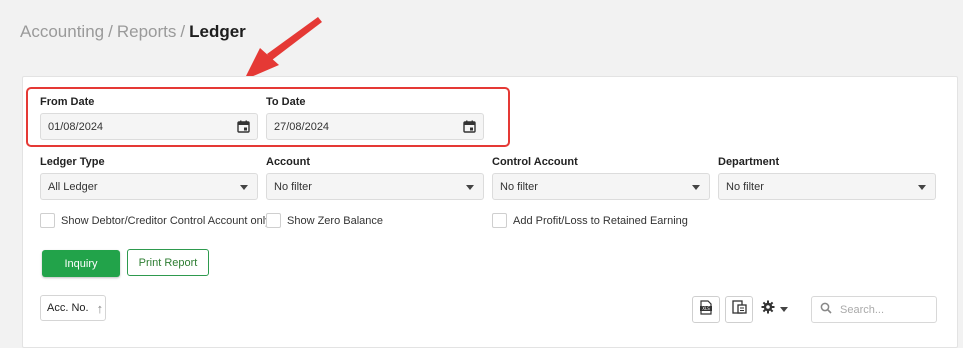 This screenshot has height=348, width=963. What do you see at coordinates (100, 308) in the screenshot?
I see `sort-arrow-up-icon: ↑` at bounding box center [100, 308].